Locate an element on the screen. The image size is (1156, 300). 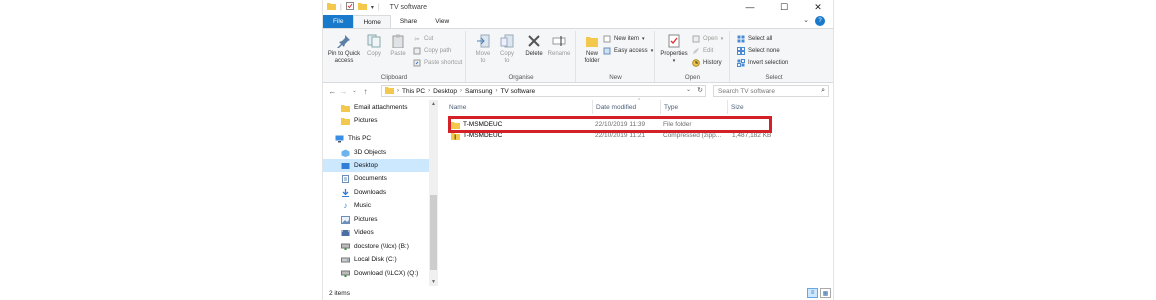
pin-label: Pin to Quick access is located at coordinates (344, 57).